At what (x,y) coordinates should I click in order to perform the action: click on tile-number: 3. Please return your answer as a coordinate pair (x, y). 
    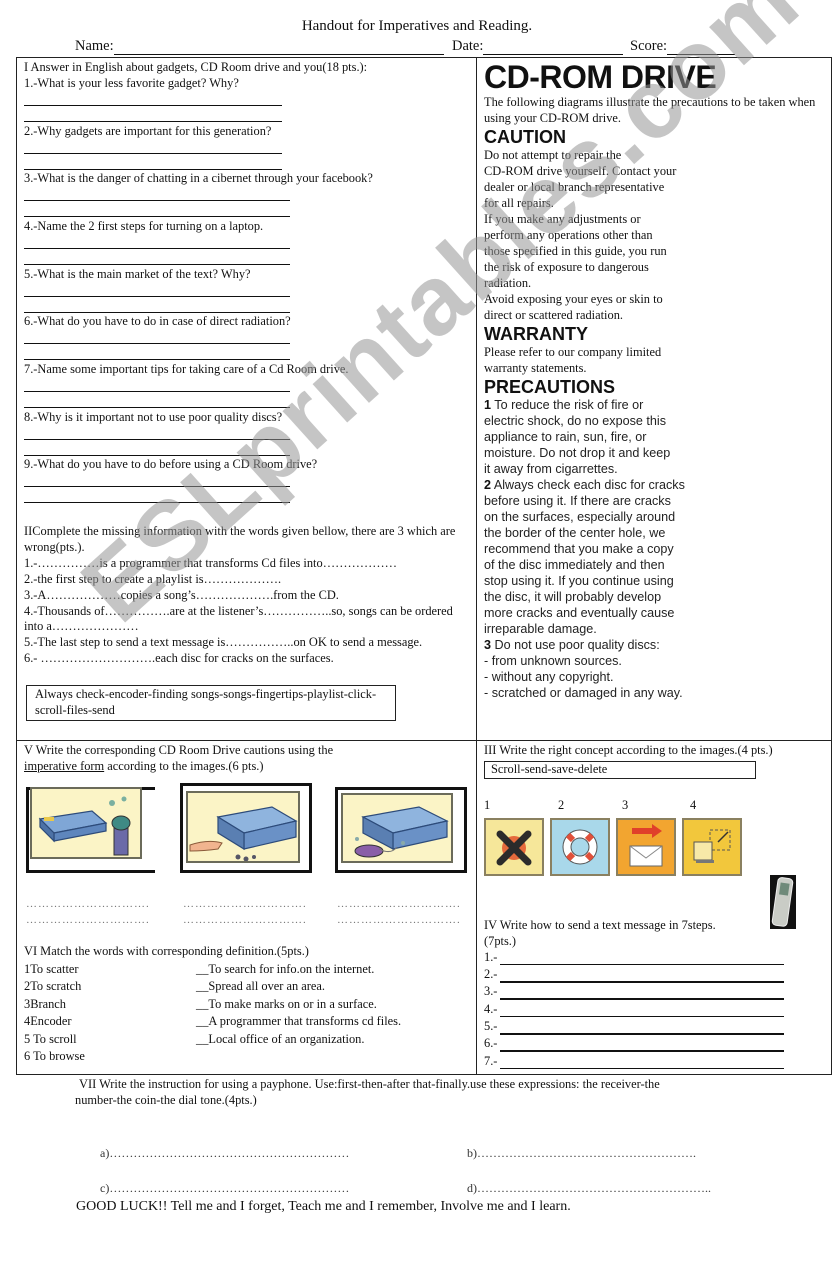
    Looking at the image, I should click on (625, 805).